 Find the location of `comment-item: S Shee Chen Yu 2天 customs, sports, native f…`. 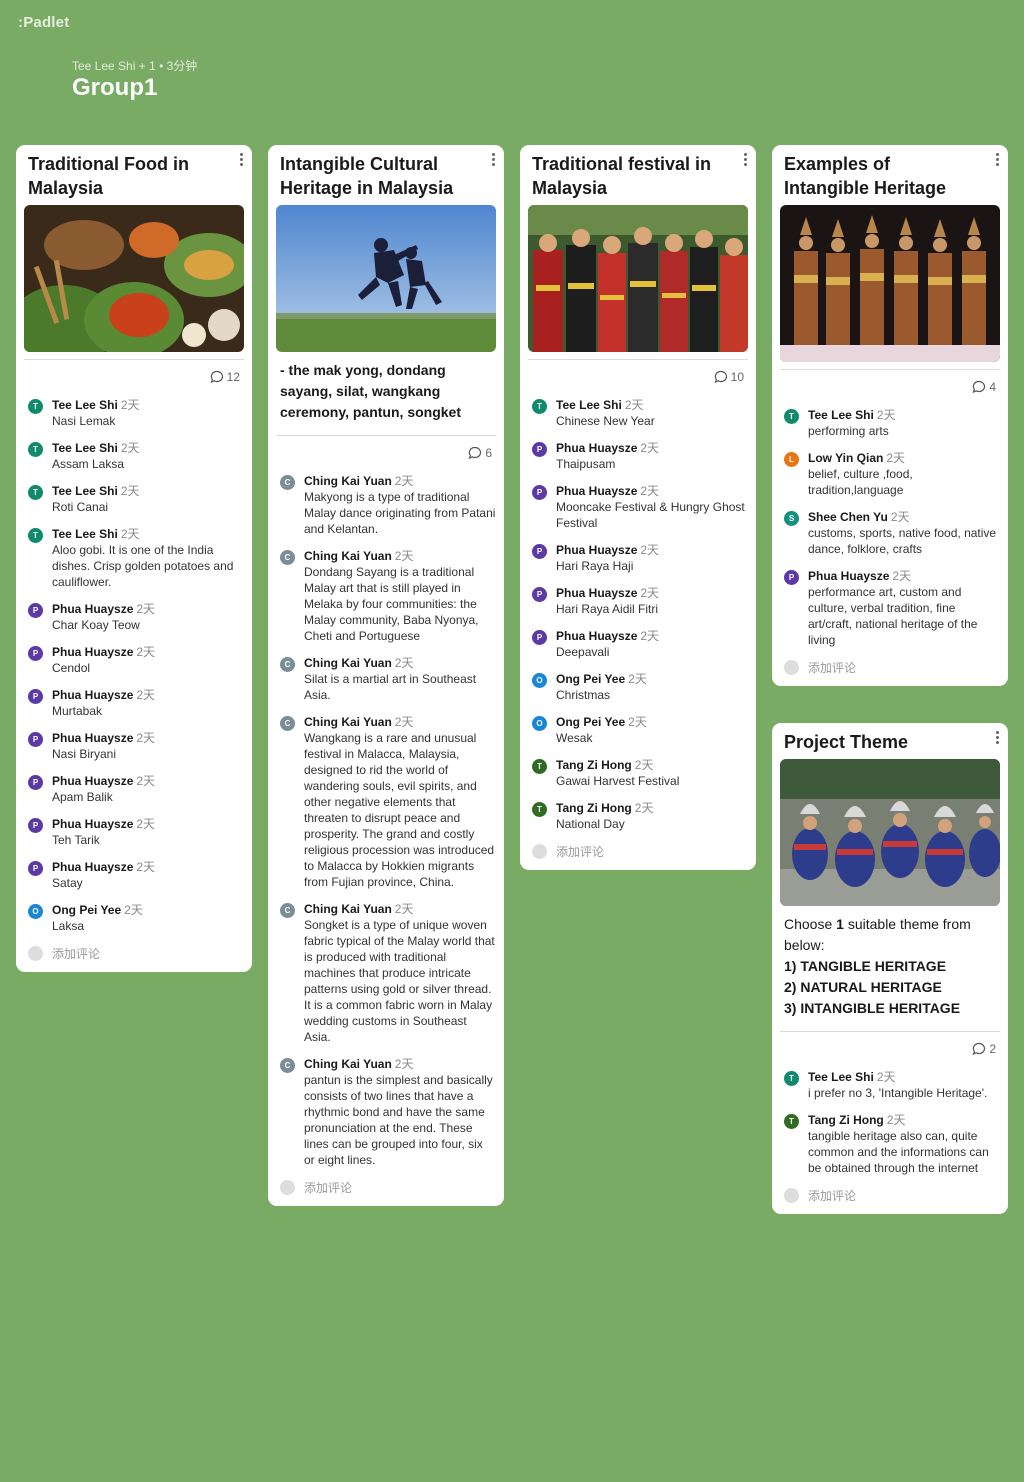

comment-item: S Shee Chen Yu 2天 customs, sports, native f… is located at coordinates (890, 533).